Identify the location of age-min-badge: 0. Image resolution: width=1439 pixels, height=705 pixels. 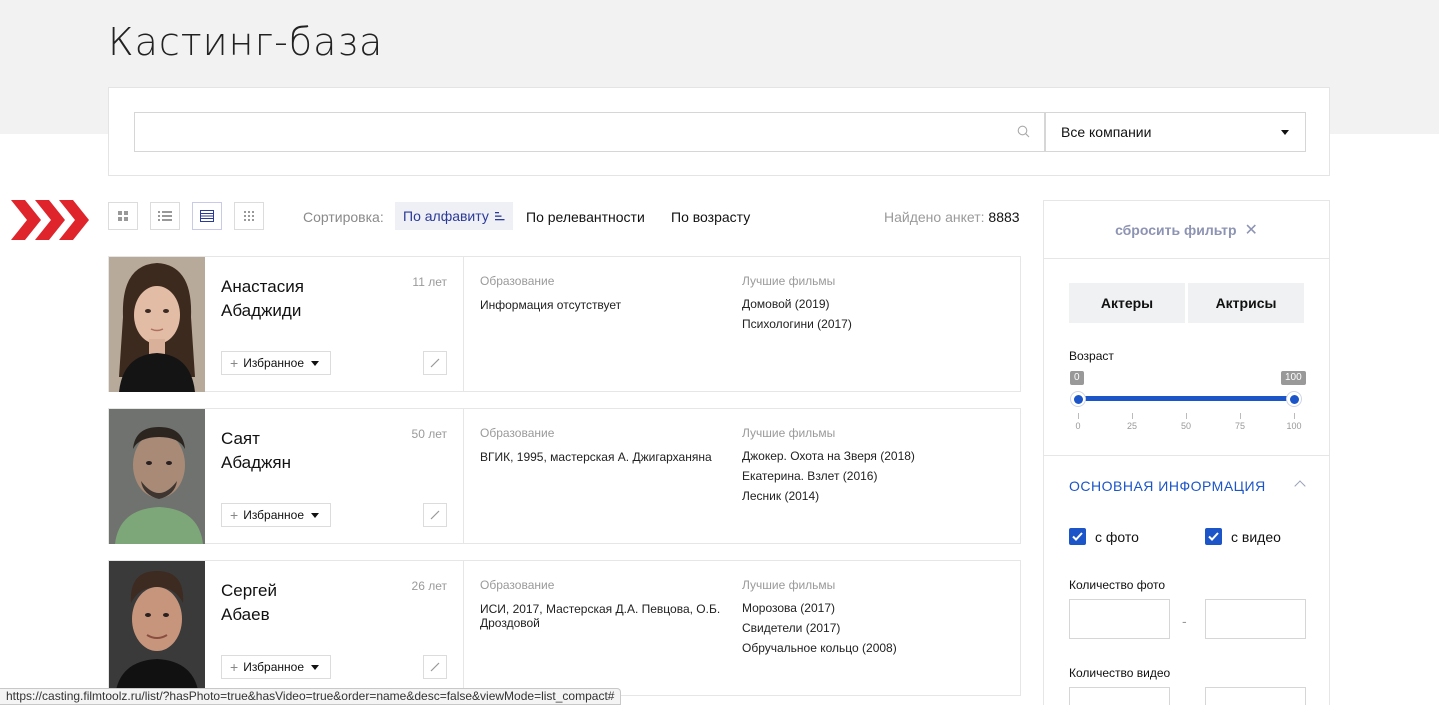
(1077, 378).